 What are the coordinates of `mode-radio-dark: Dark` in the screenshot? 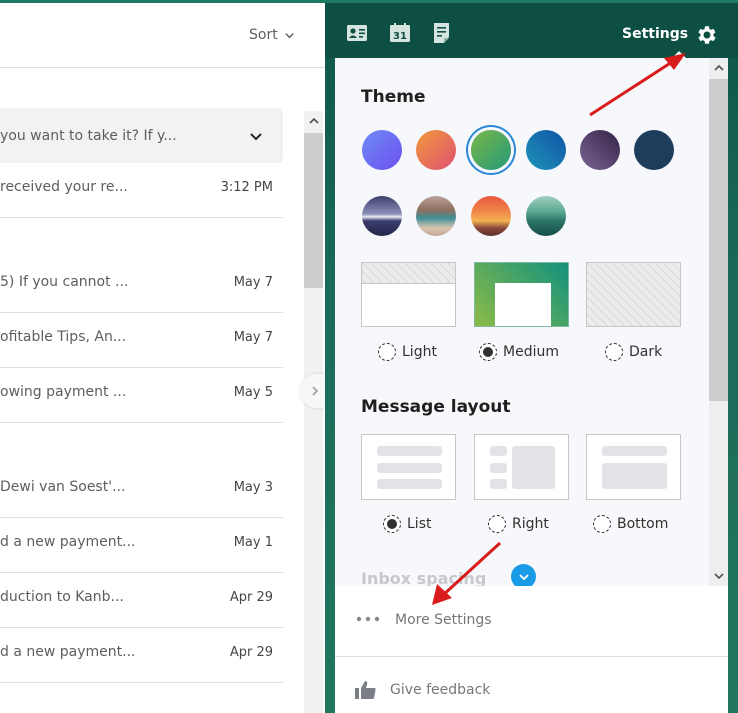 It's located at (633, 352).